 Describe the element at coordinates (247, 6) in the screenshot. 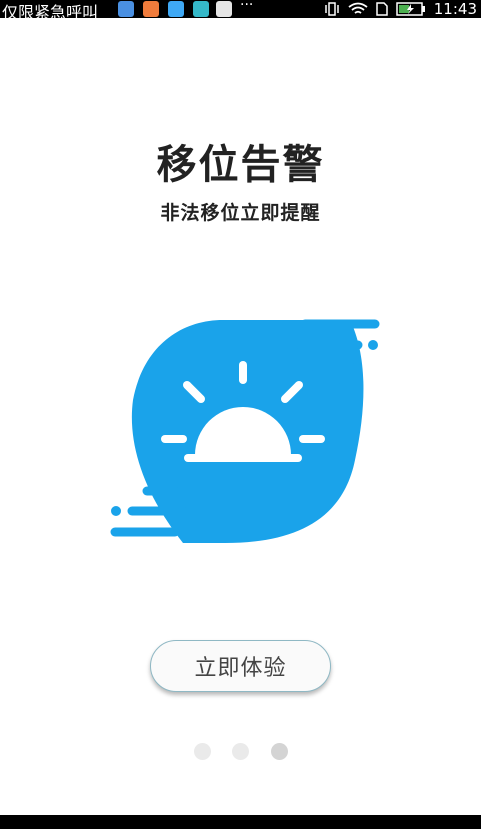

I see `overflow-indicator: ···` at that location.